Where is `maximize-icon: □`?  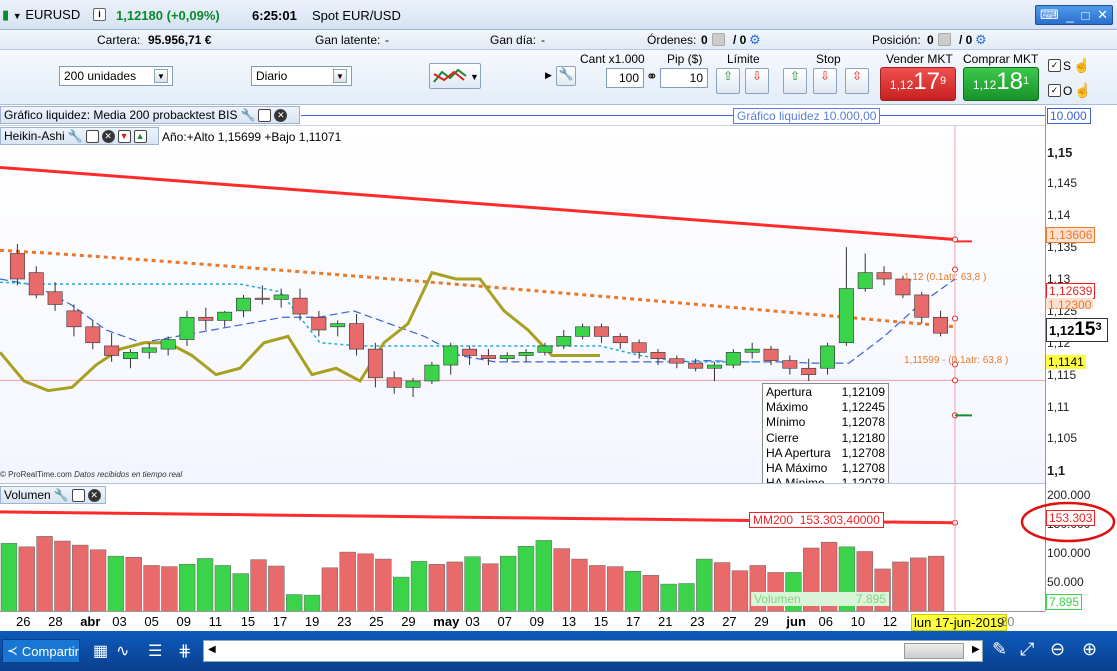 maximize-icon: □ is located at coordinates (1085, 15).